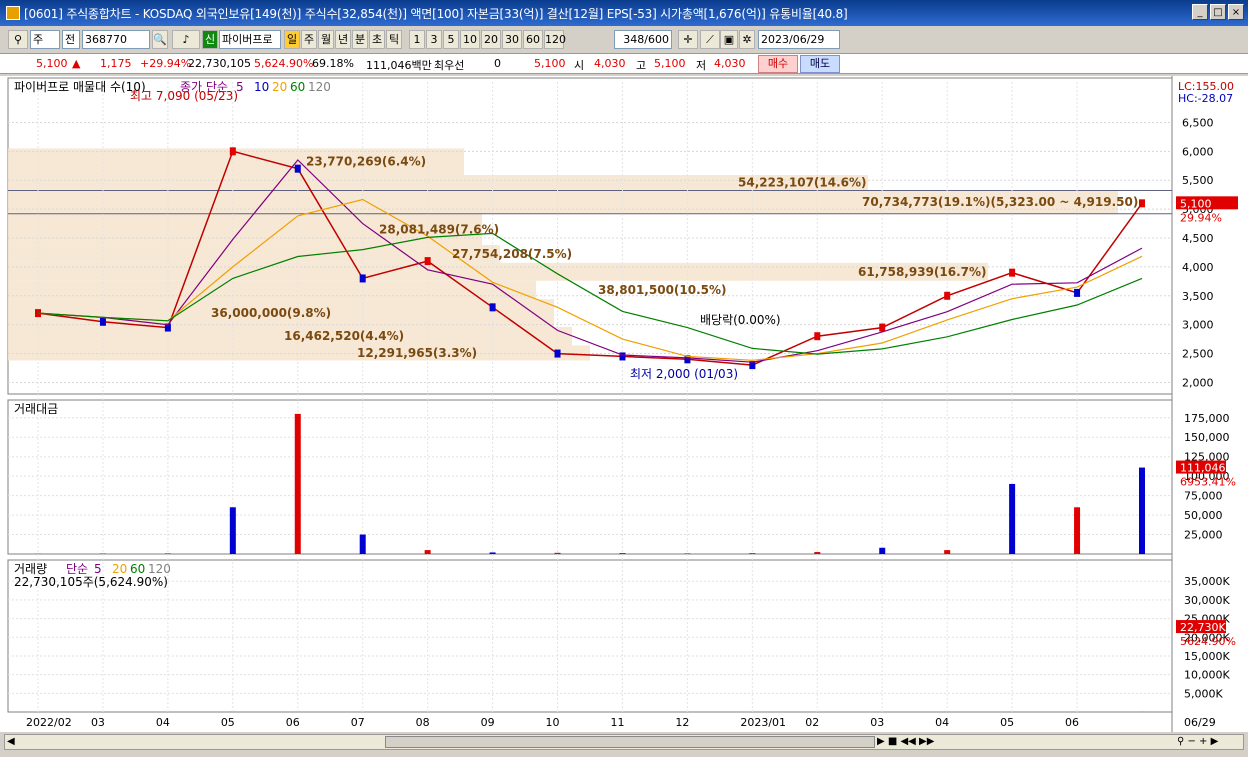 This screenshot has width=1248, height=757. Describe the element at coordinates (98, 569) in the screenshot. I see `volume-ma-period-5: 5` at that location.